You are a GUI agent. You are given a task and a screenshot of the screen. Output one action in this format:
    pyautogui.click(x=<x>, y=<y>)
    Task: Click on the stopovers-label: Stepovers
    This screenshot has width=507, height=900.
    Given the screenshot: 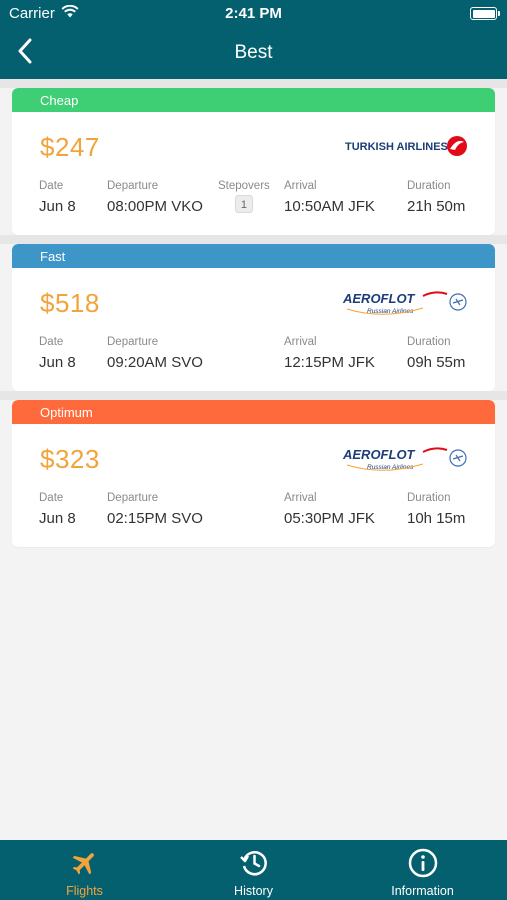 What is the action you would take?
    pyautogui.click(x=244, y=186)
    